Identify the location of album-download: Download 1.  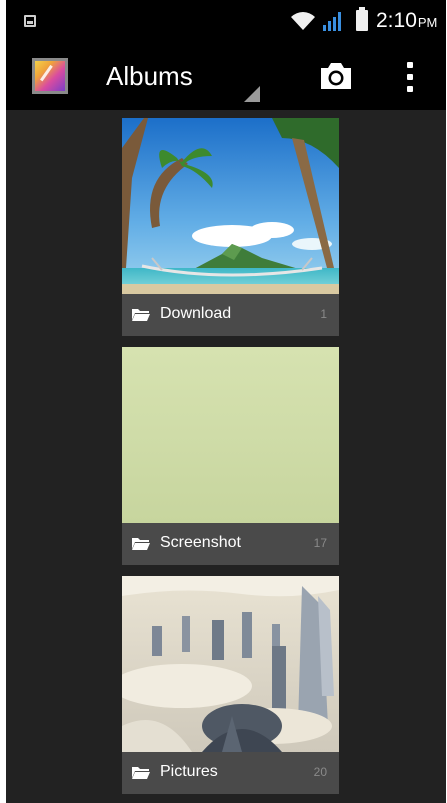
(230, 227).